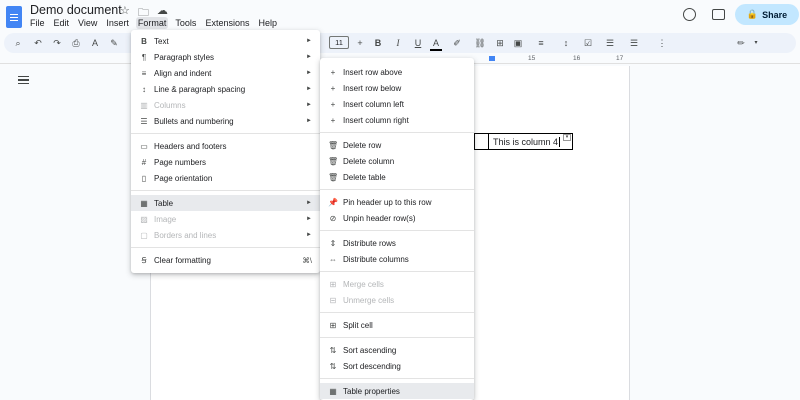 This screenshot has height=400, width=800. What do you see at coordinates (226, 235) in the screenshot?
I see `format-menu-borders-lines: ▢ Borders and lines ►` at bounding box center [226, 235].